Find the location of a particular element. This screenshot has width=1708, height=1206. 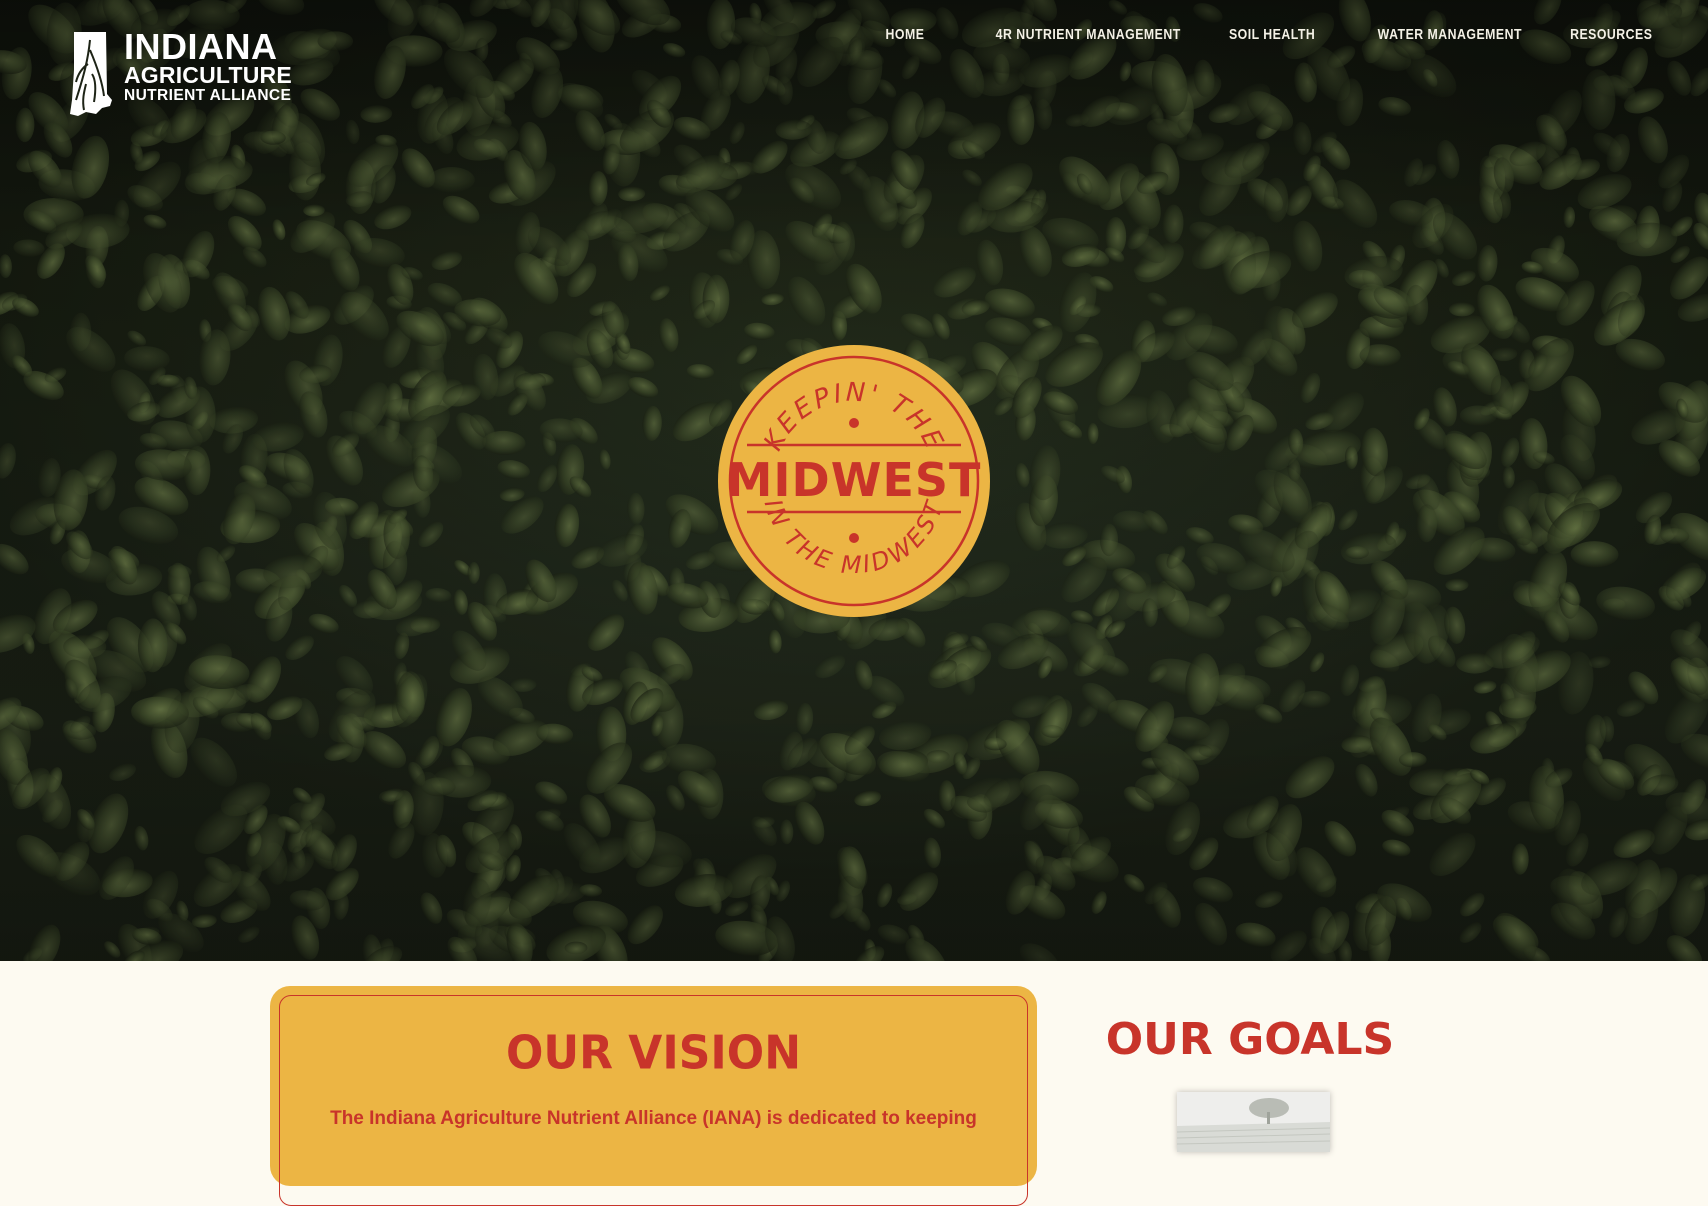

badge-center-text: MIDWEST is located at coordinates (854, 480).